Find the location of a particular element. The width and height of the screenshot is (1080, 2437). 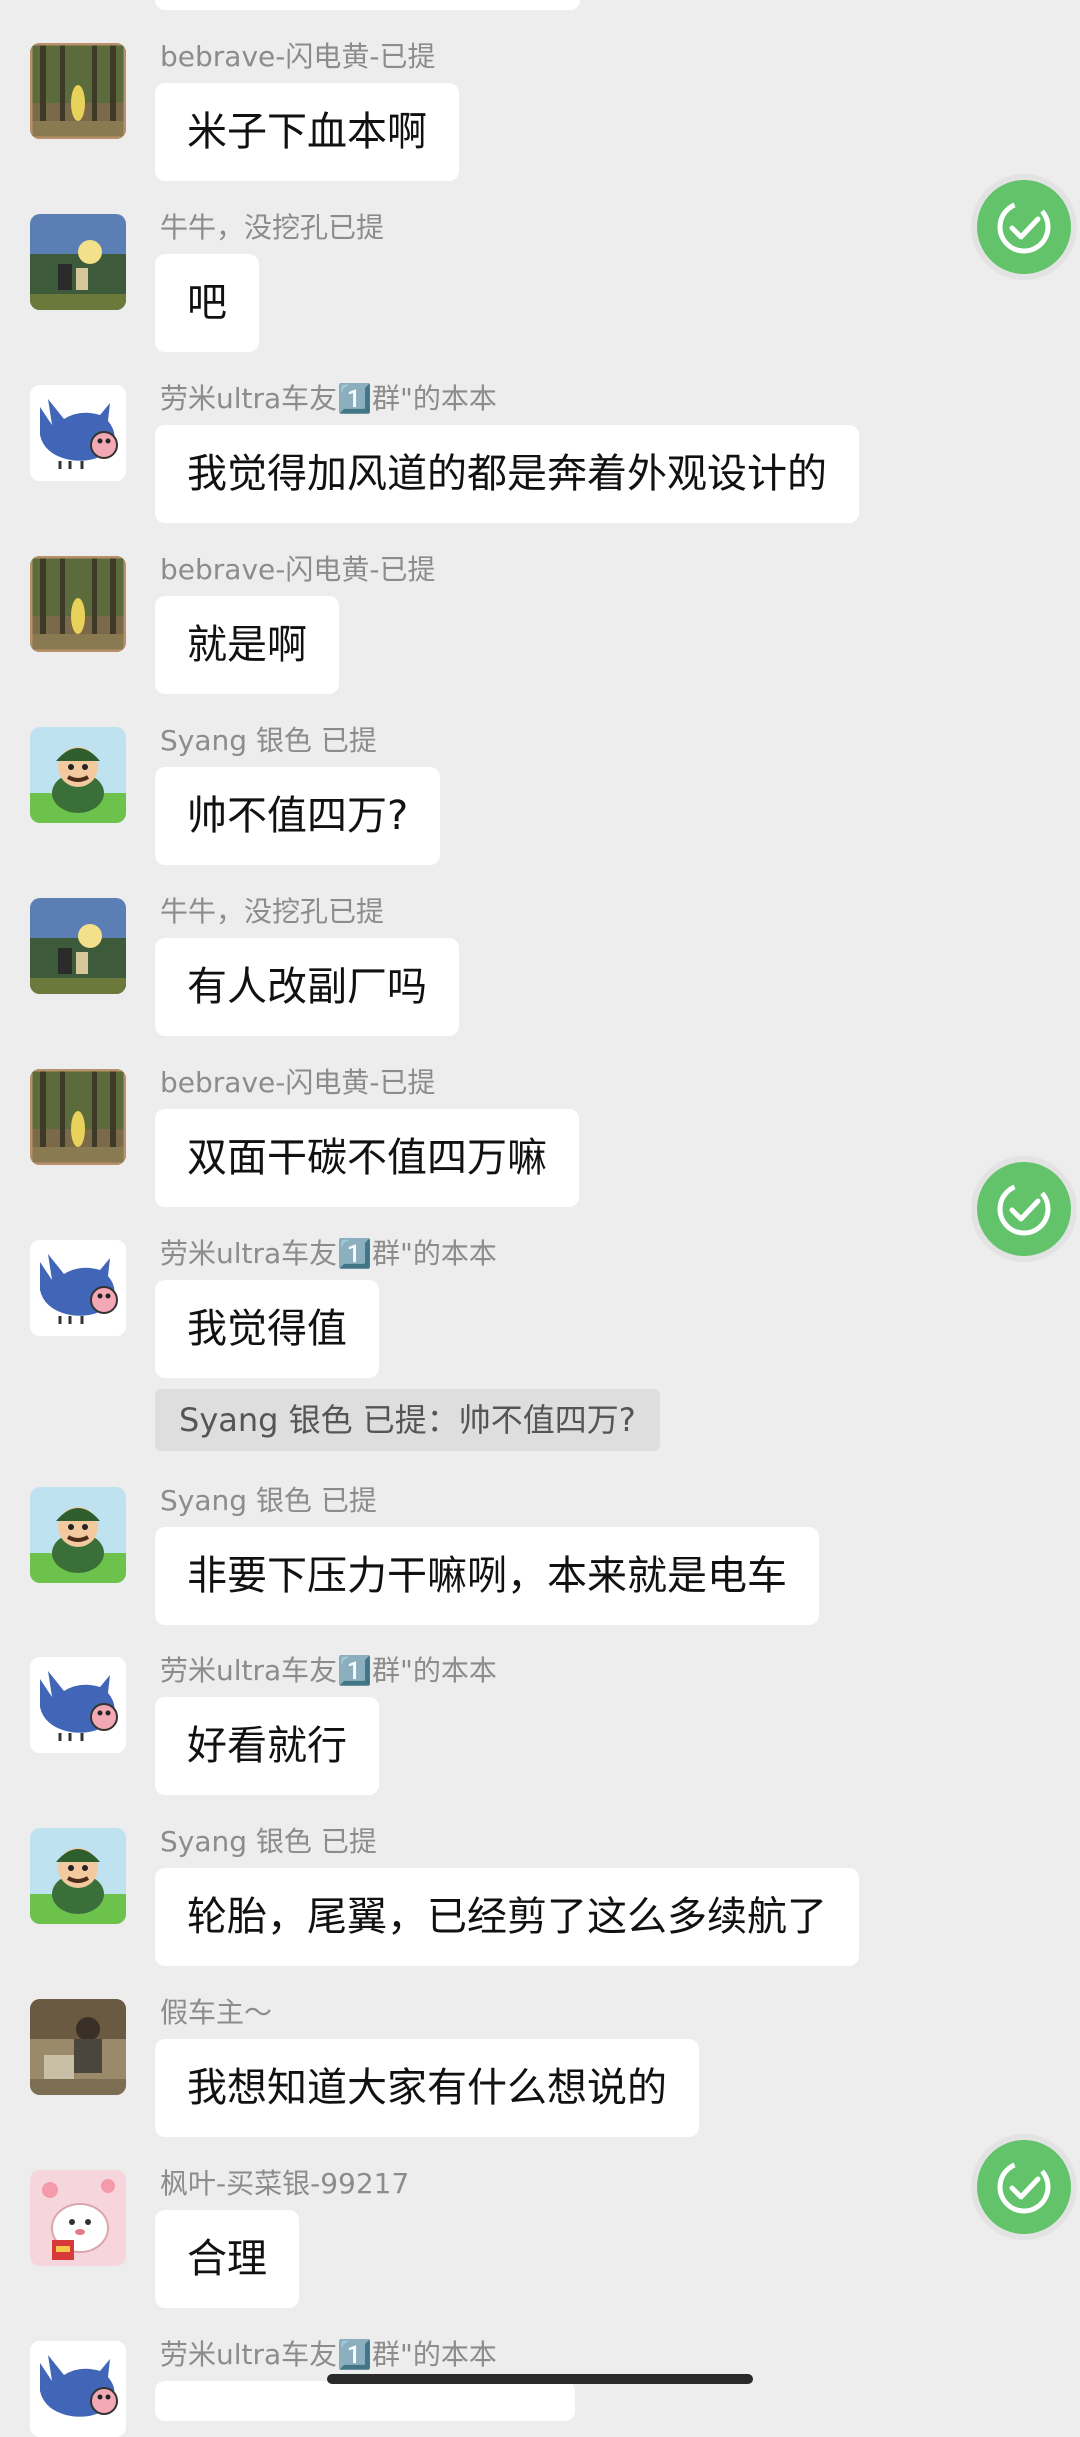

home-indicator is located at coordinates (540, 2379).